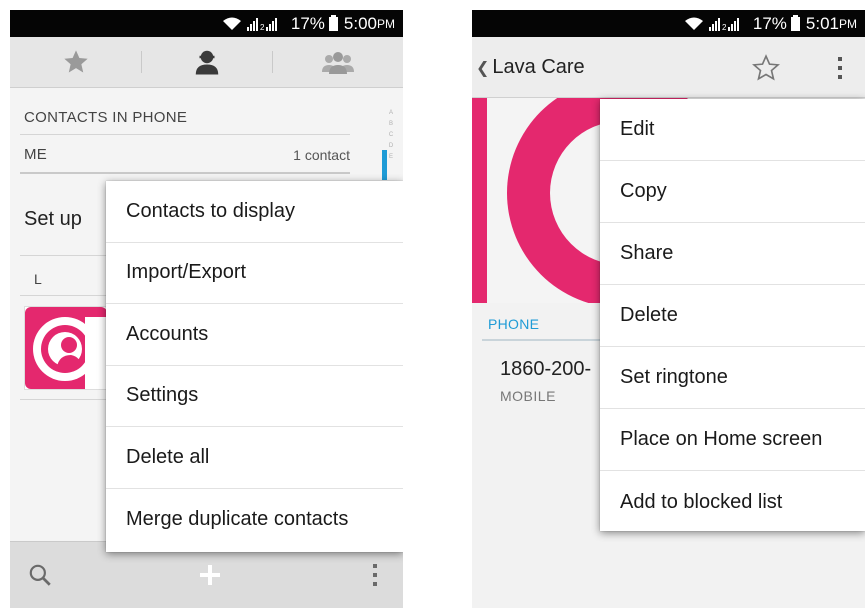 The width and height of the screenshot is (865, 608). What do you see at coordinates (732, 378) in the screenshot?
I see `menu-item-set-ringtone: Set ringtone` at bounding box center [732, 378].